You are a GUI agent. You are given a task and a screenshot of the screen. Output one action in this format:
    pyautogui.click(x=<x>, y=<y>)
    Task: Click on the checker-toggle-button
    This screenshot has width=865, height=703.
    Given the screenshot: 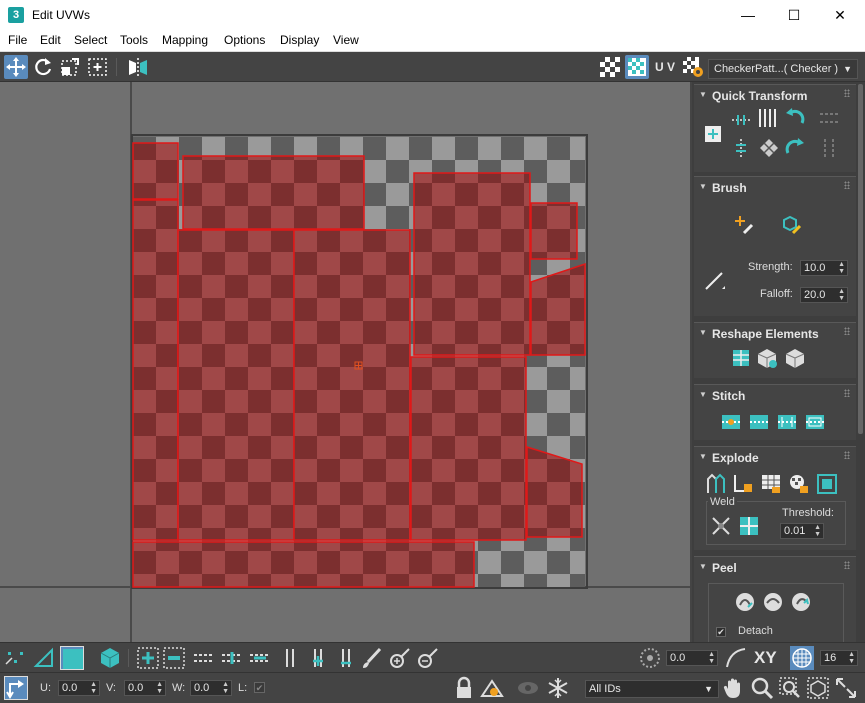 What is the action you would take?
    pyautogui.click(x=610, y=67)
    